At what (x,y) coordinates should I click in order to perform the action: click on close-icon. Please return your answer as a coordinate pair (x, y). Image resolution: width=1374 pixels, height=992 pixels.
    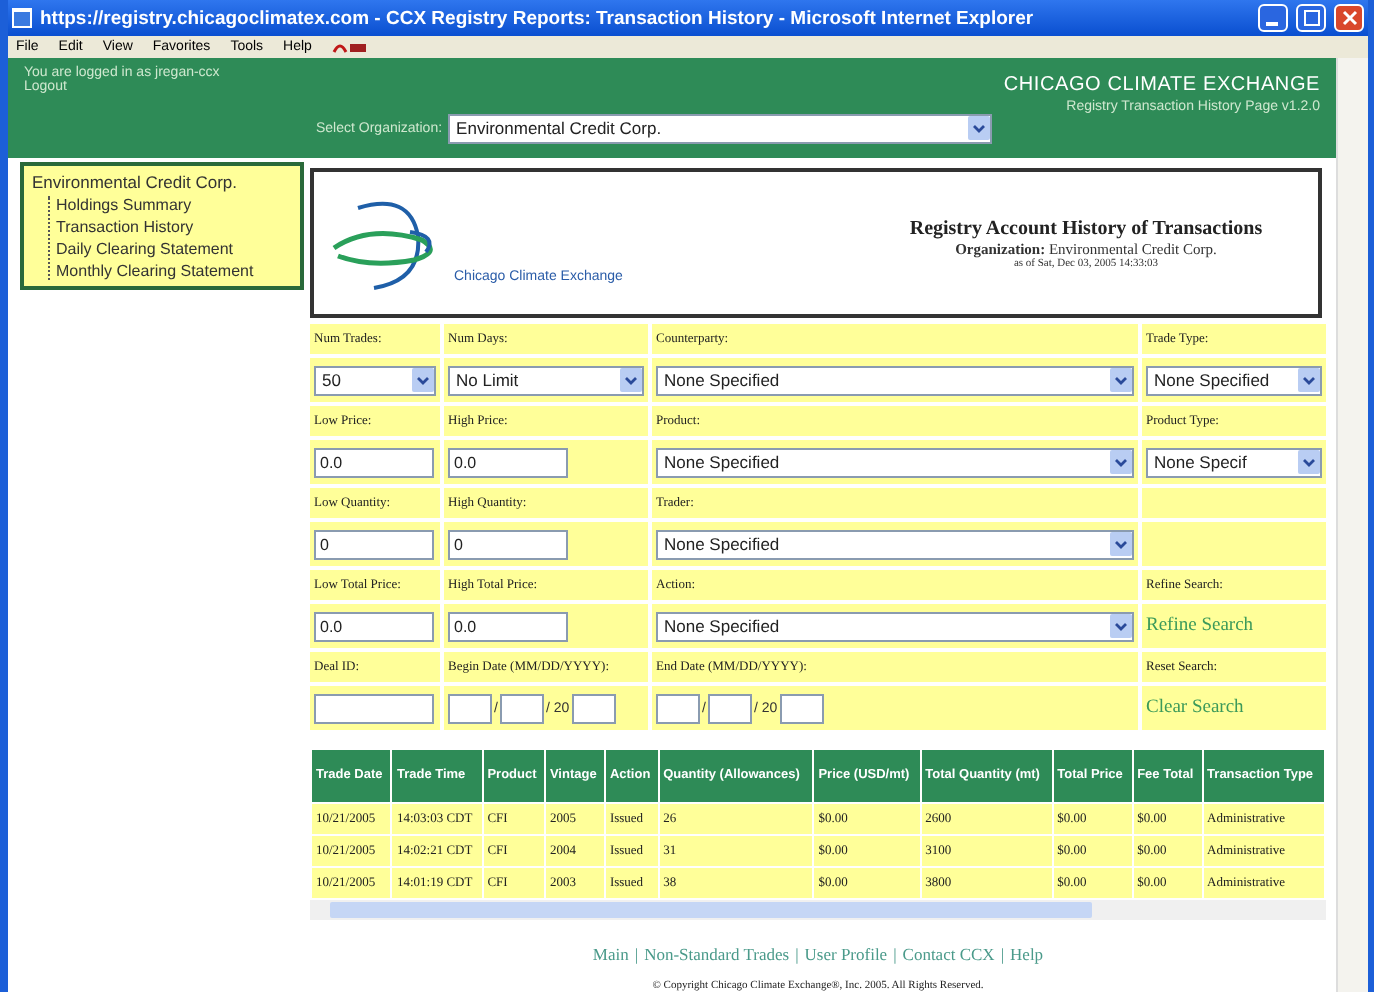
    Looking at the image, I should click on (1349, 18).